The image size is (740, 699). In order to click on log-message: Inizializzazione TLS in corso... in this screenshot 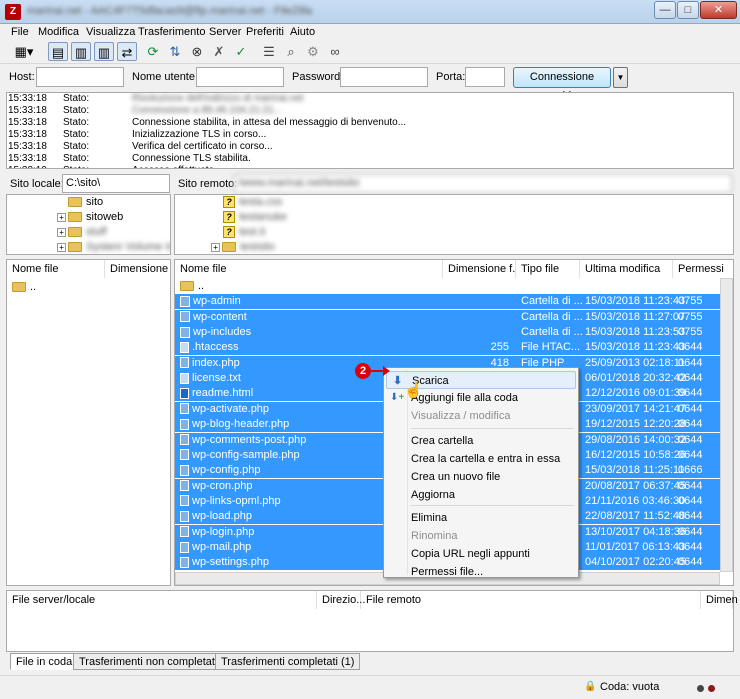, I will do `click(199, 134)`.